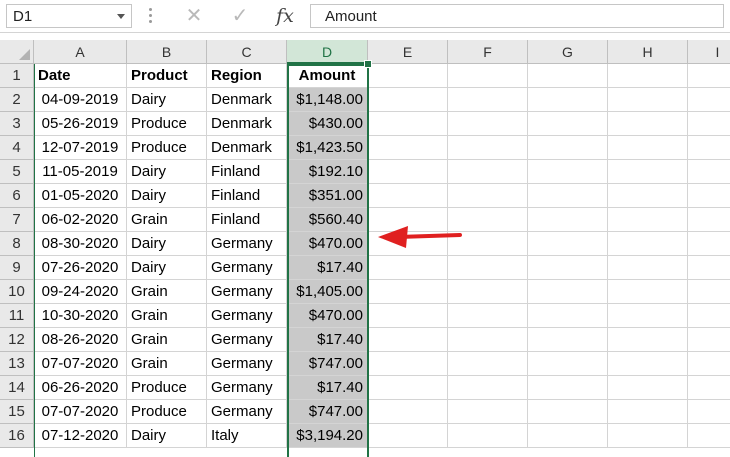  I want to click on cell-i2, so click(709, 100).